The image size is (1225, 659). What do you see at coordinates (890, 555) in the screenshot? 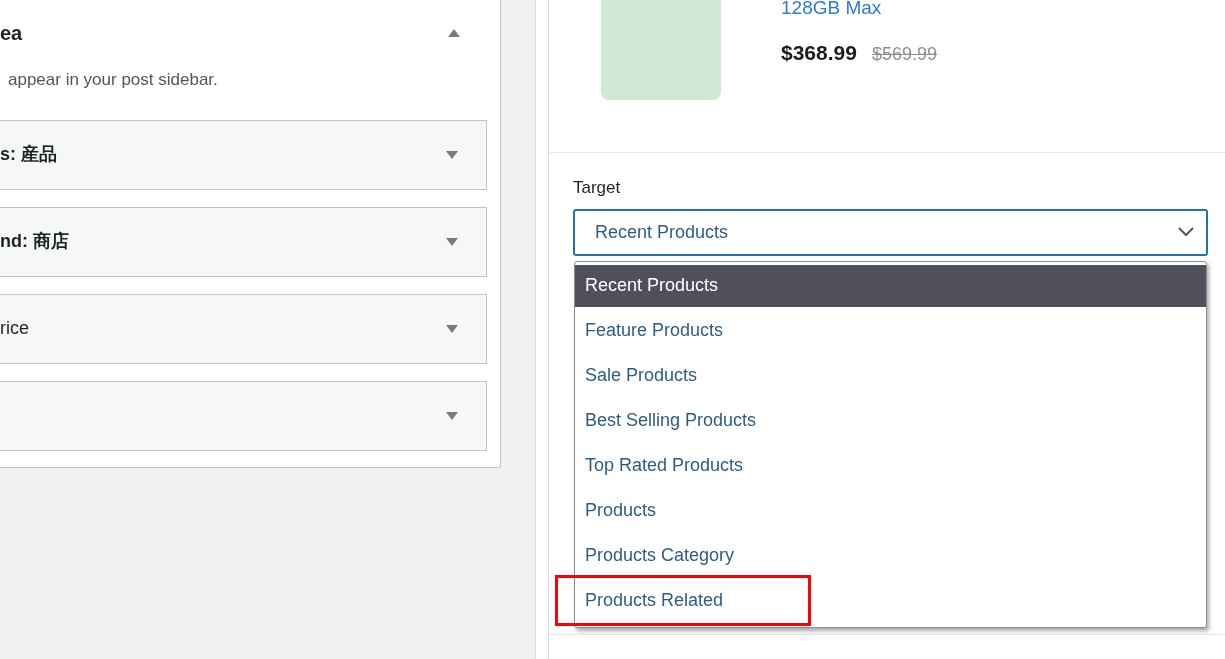
I see `dropdown-option: Products Category` at bounding box center [890, 555].